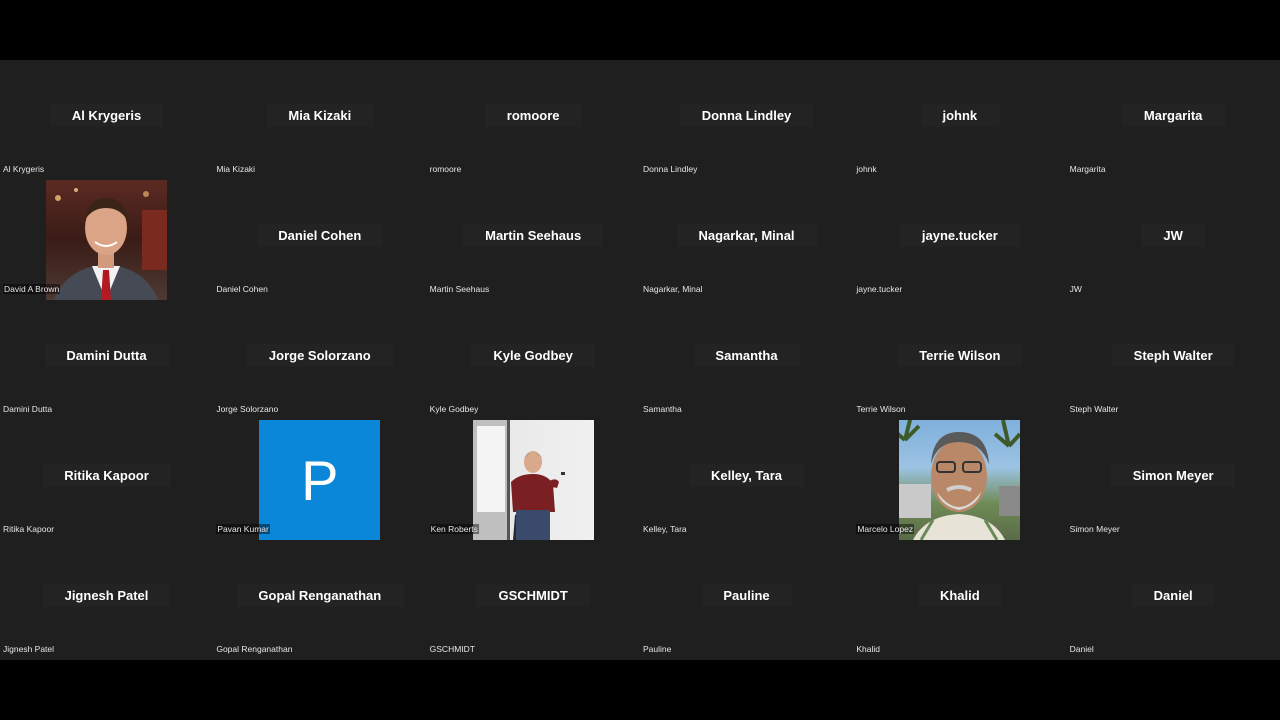  I want to click on participant-tile: Mia Kizaki Mia Kizaki, so click(319, 120).